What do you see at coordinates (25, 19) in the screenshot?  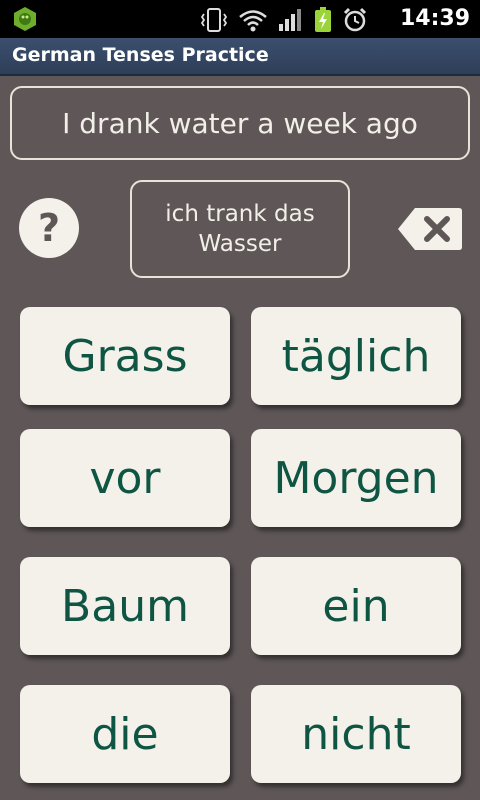 I see `app-notification-icon` at bounding box center [25, 19].